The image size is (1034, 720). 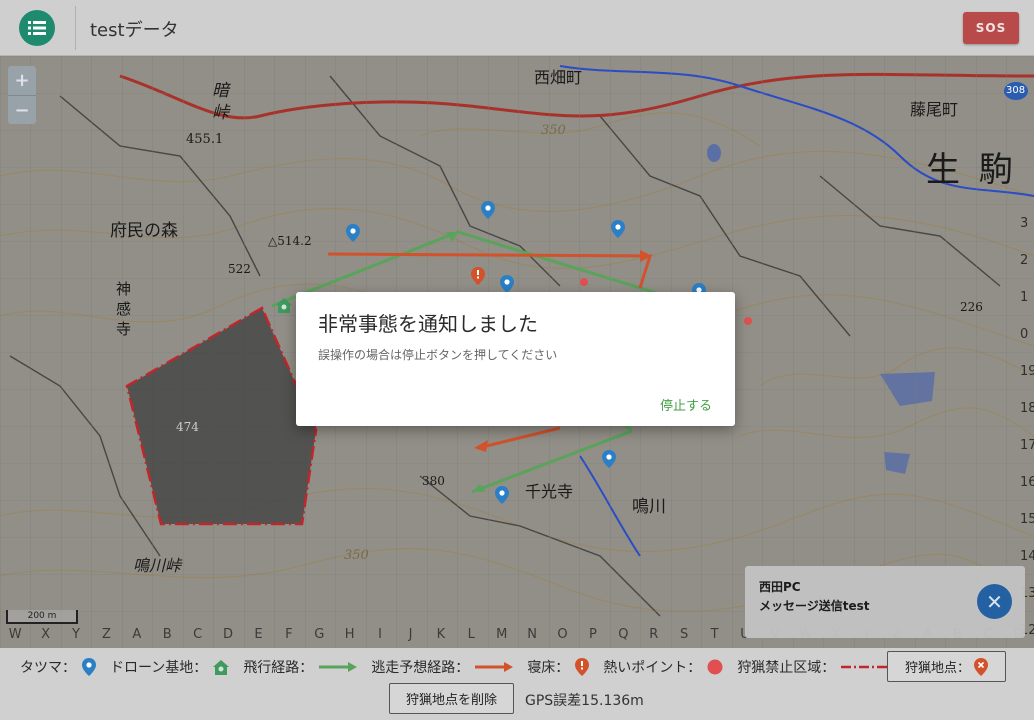 I want to click on grid-column-letter: X, so click(x=46, y=634).